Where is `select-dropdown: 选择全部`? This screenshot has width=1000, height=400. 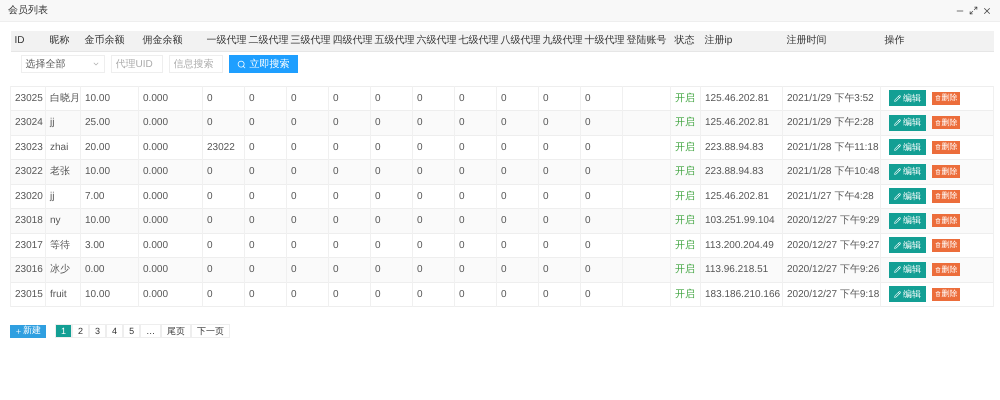
select-dropdown: 选择全部 is located at coordinates (62, 64).